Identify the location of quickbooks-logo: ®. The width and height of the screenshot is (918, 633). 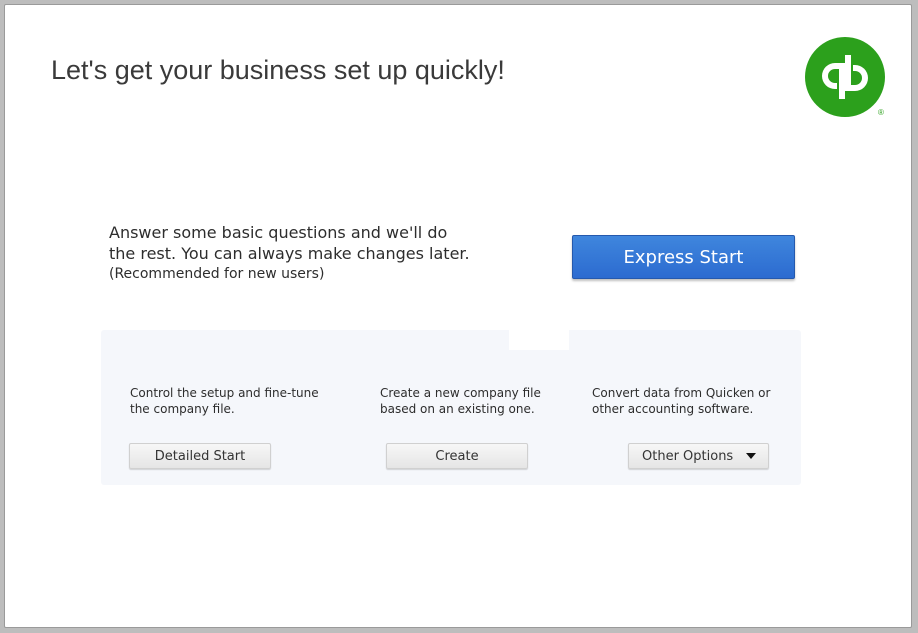
(846, 78).